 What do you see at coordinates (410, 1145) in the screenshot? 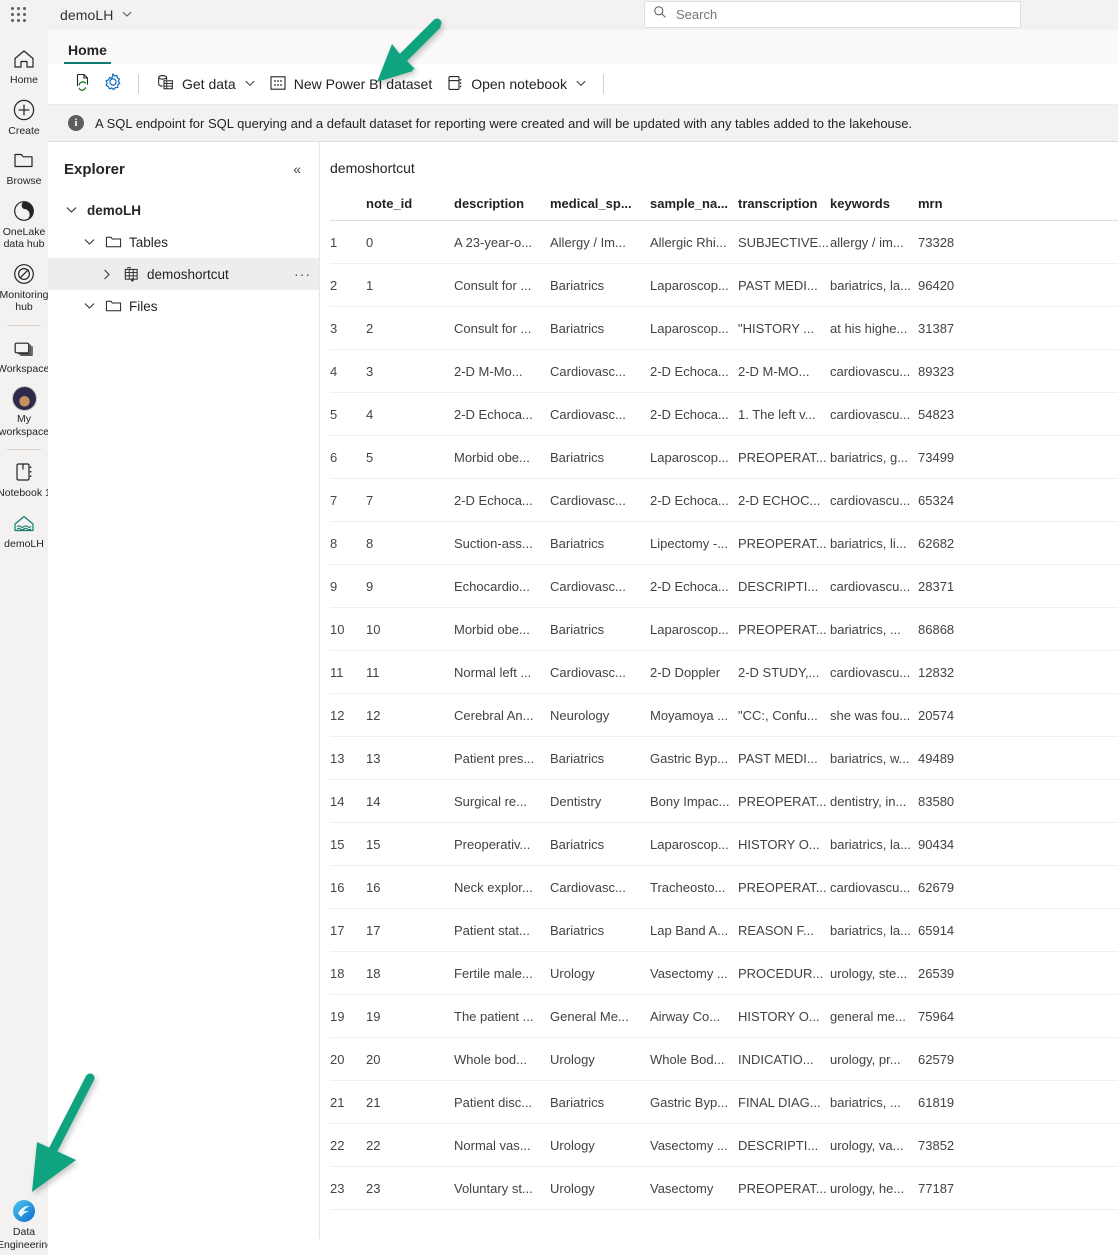
I see `cell-note-id: 22` at bounding box center [410, 1145].